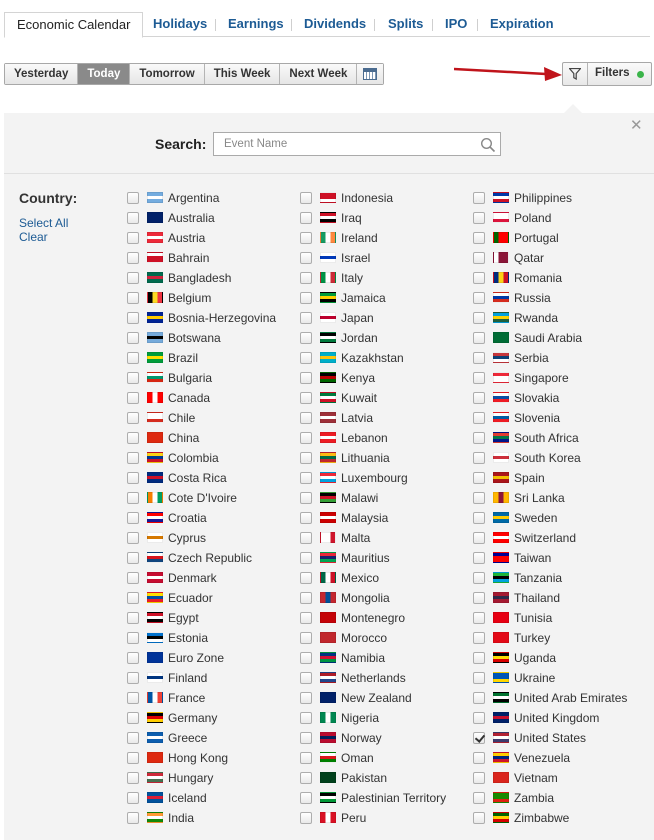 Image resolution: width=654 pixels, height=840 pixels. Describe the element at coordinates (212, 258) in the screenshot. I see `country-row-bahrain: Bahrain` at that location.